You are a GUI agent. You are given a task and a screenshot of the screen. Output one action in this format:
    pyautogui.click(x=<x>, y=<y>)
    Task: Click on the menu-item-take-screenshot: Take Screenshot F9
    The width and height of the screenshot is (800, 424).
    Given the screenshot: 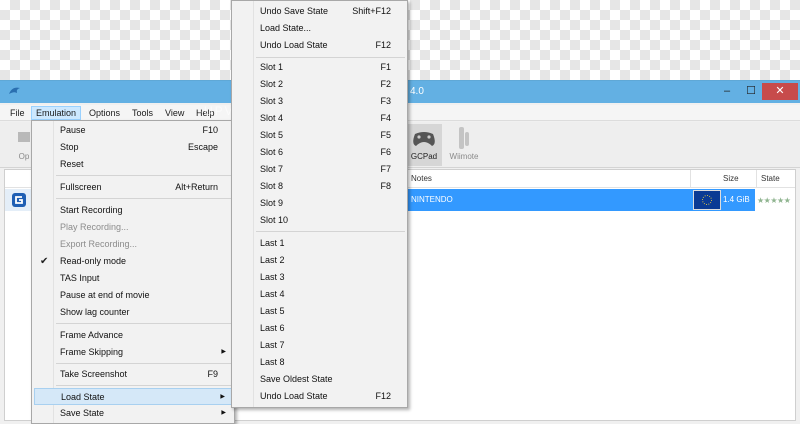 What is the action you would take?
    pyautogui.click(x=133, y=374)
    